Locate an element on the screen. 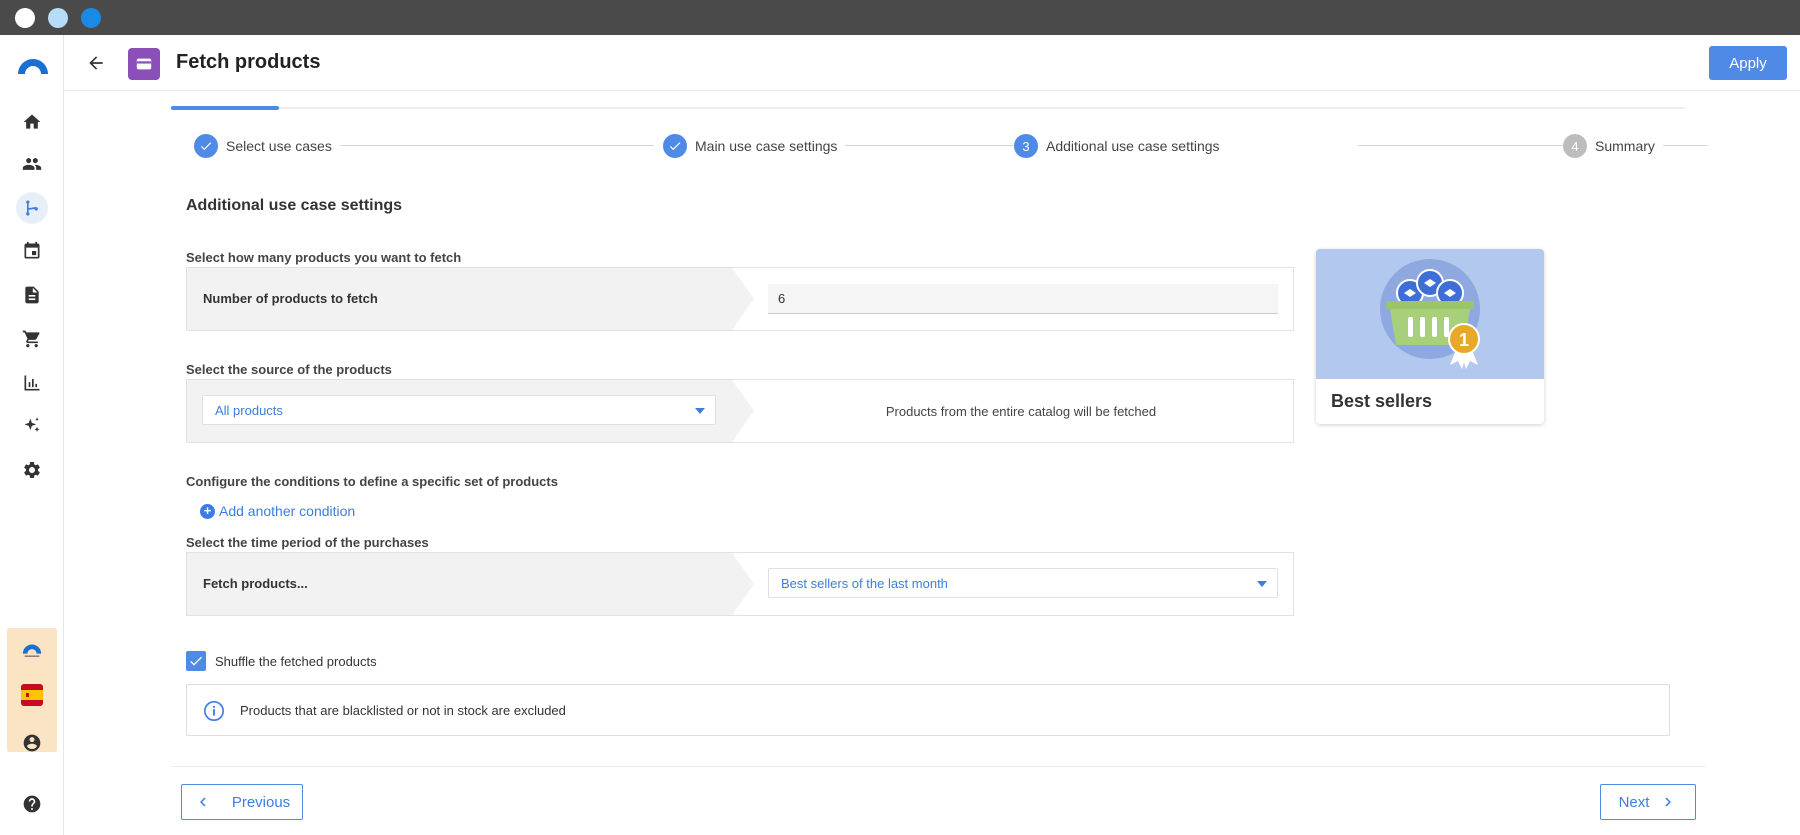 The image size is (1800, 835). count-row: Number of products to fetch is located at coordinates (740, 299).